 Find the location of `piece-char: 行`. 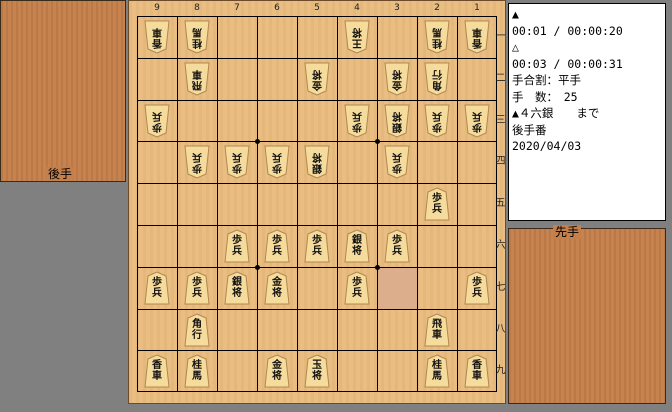

piece-char: 行 is located at coordinates (437, 73).